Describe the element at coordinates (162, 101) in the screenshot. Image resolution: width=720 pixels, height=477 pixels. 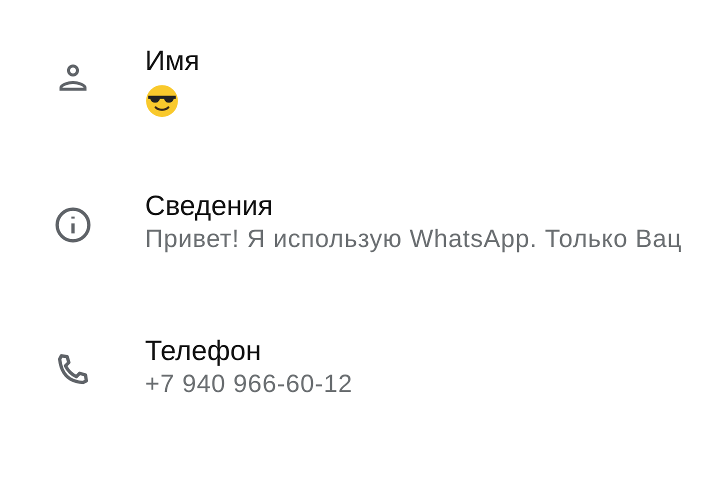
I see `sunglasses-face-icon` at that location.